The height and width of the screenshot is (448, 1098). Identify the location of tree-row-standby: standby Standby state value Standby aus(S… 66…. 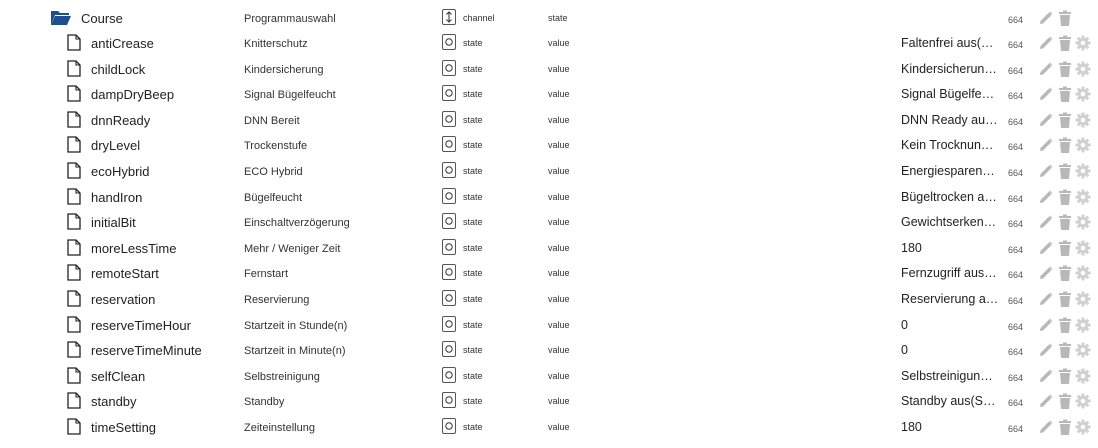
(549, 404).